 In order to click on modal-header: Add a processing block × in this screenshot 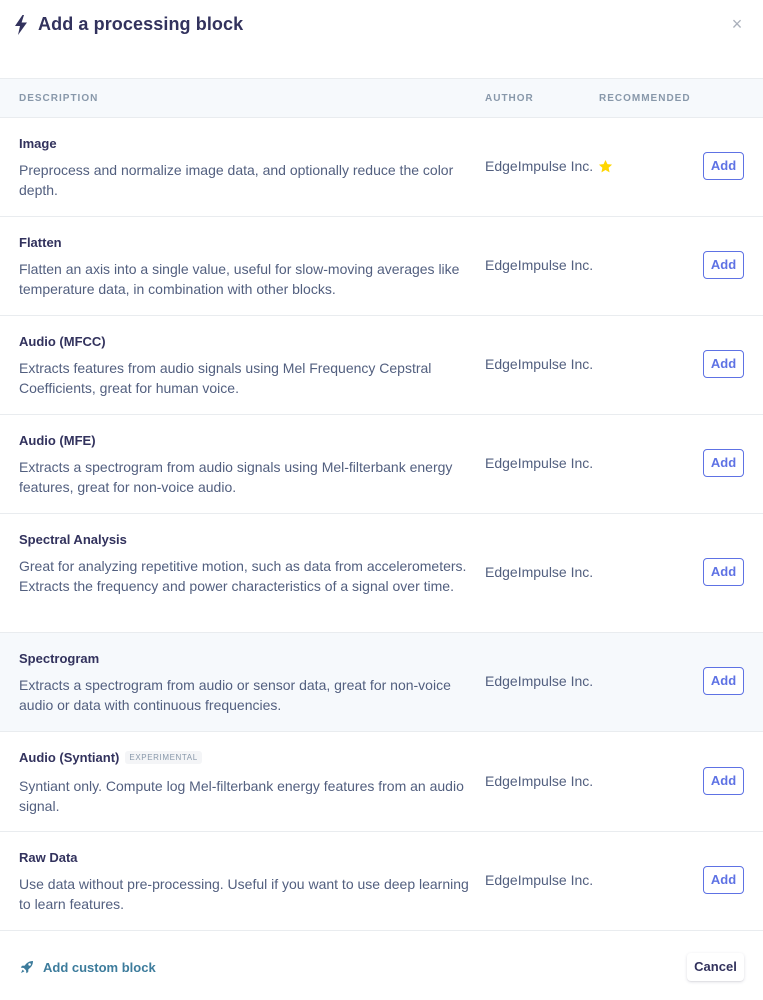, I will do `click(381, 39)`.